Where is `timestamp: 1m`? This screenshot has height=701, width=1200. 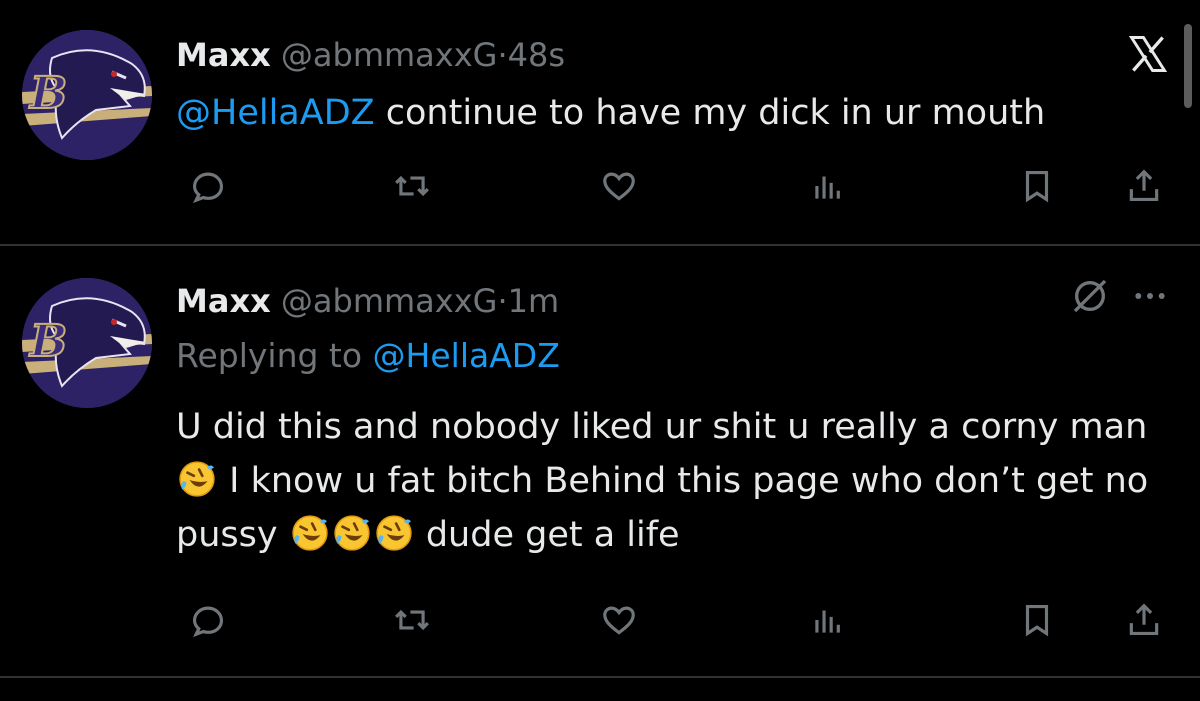
timestamp: 1m is located at coordinates (534, 301).